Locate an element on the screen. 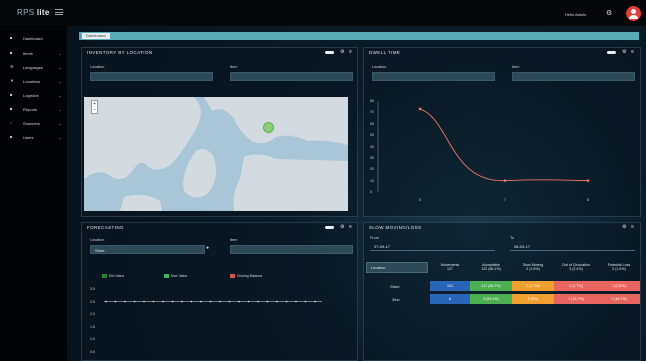  logistics-icon: ■ is located at coordinates (11, 94).